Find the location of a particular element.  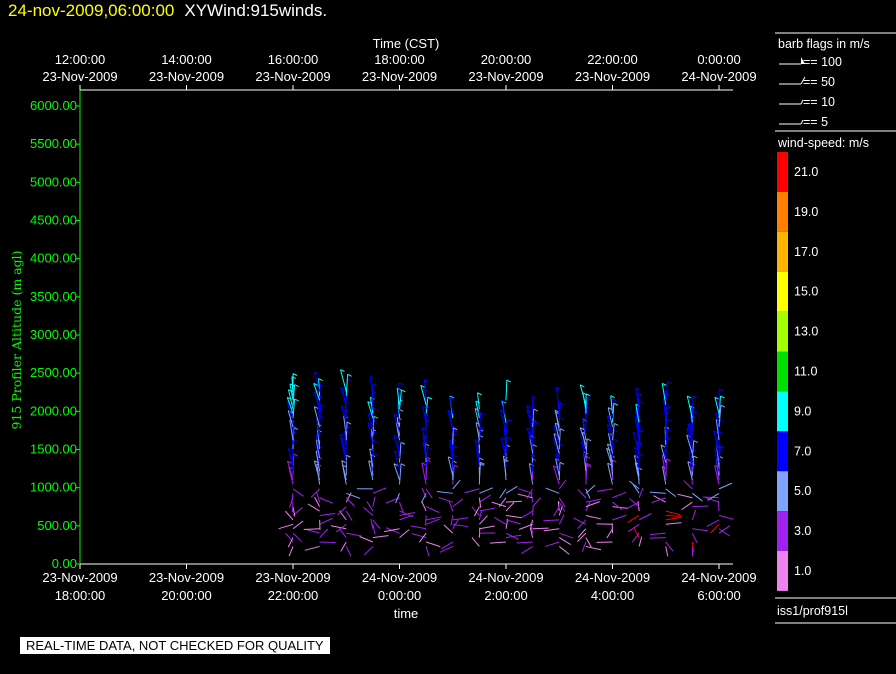

bottom-tick-label-time: 22:00:00 is located at coordinates (293, 595).